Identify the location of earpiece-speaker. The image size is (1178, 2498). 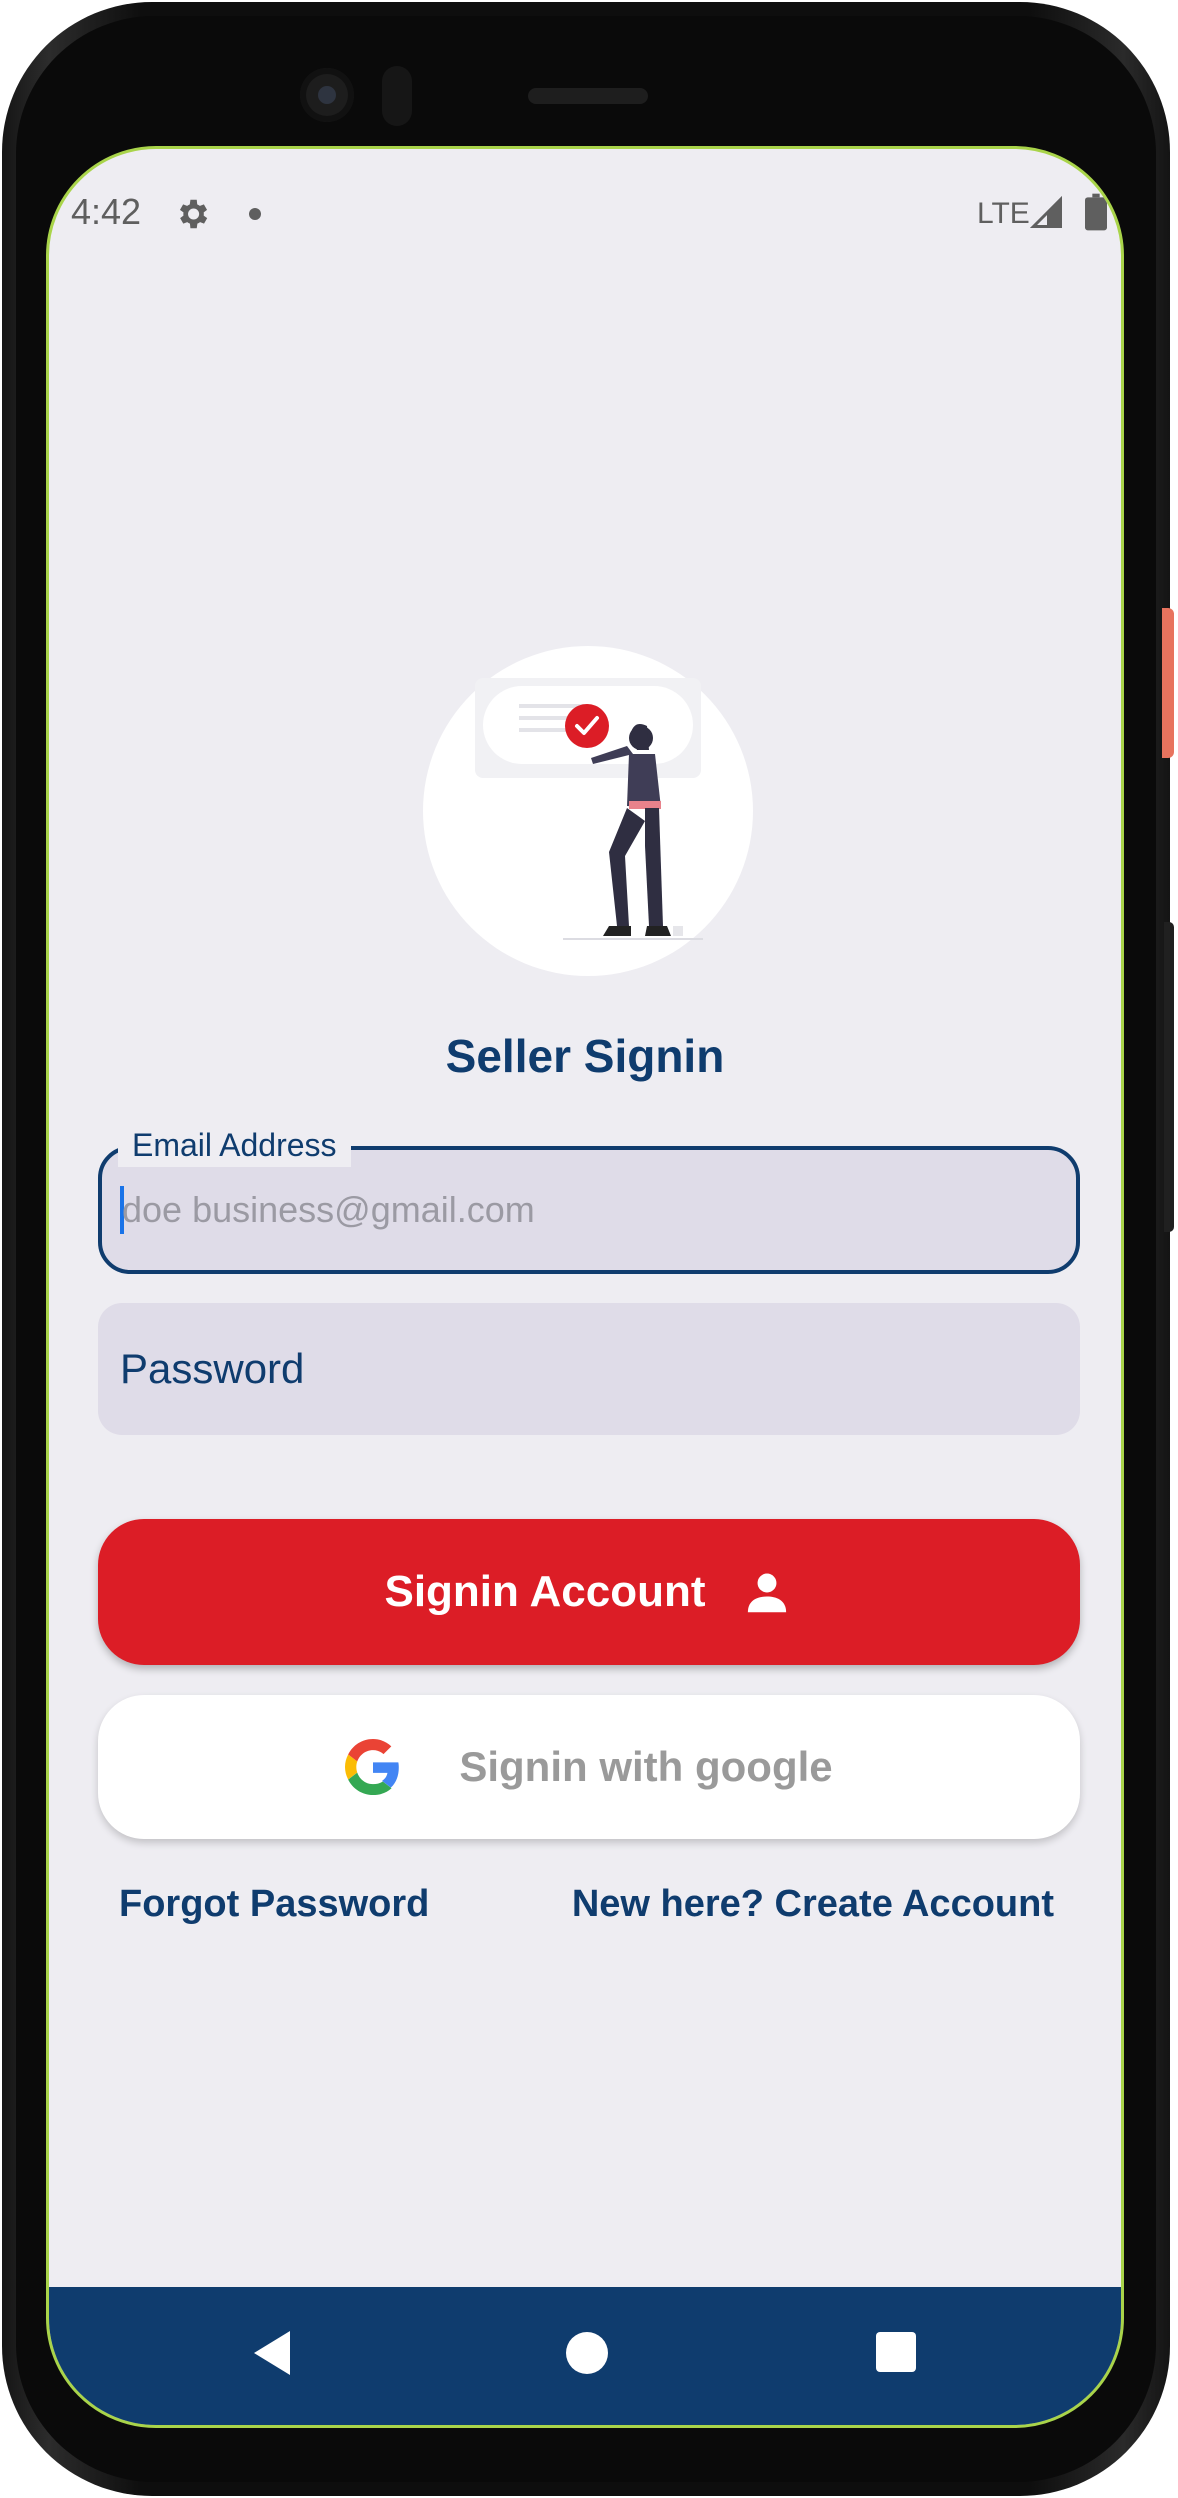
(588, 96).